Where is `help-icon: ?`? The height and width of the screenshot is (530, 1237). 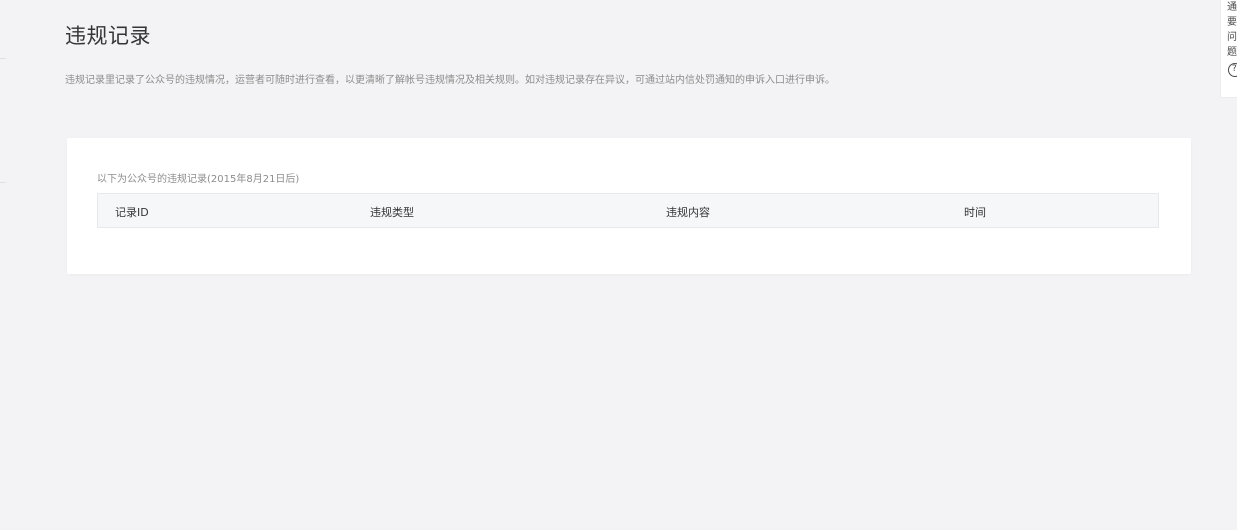
help-icon: ? is located at coordinates (1232, 70).